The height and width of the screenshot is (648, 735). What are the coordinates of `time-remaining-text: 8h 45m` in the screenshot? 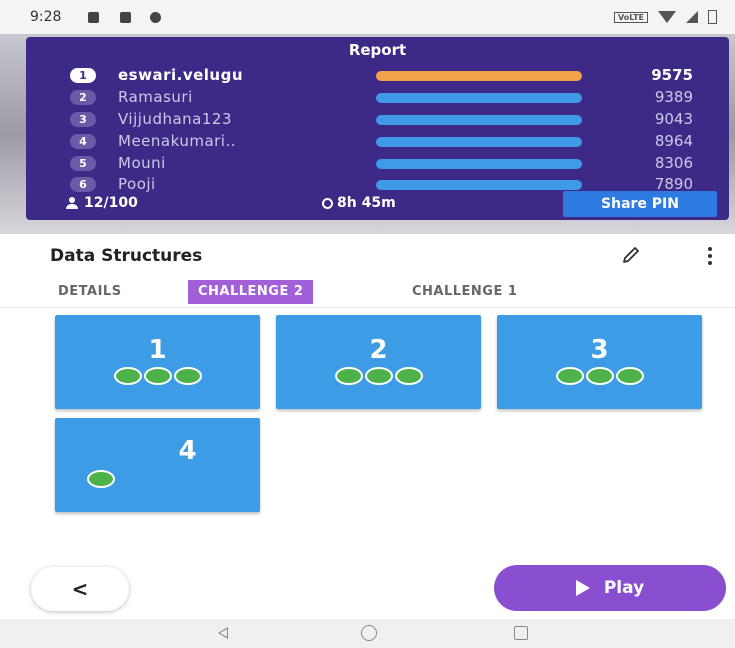 It's located at (366, 203).